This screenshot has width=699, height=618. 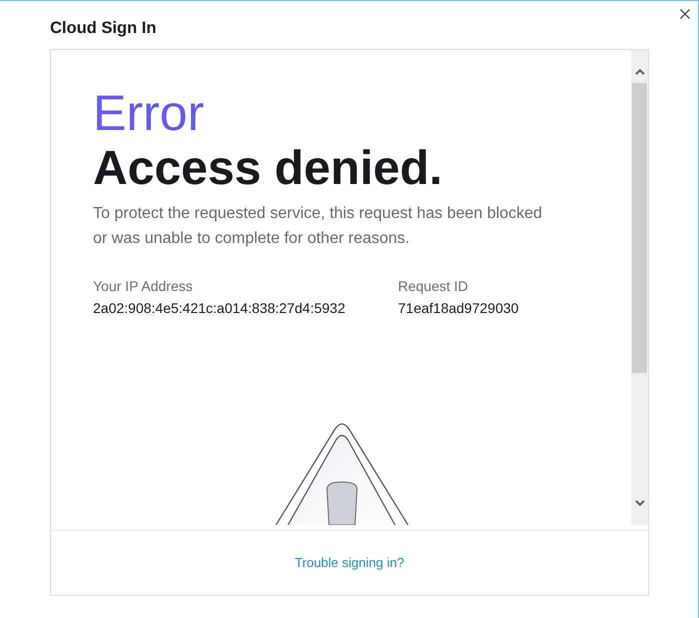 I want to click on detail-value: 71eaf18ad9729030, so click(x=459, y=308).